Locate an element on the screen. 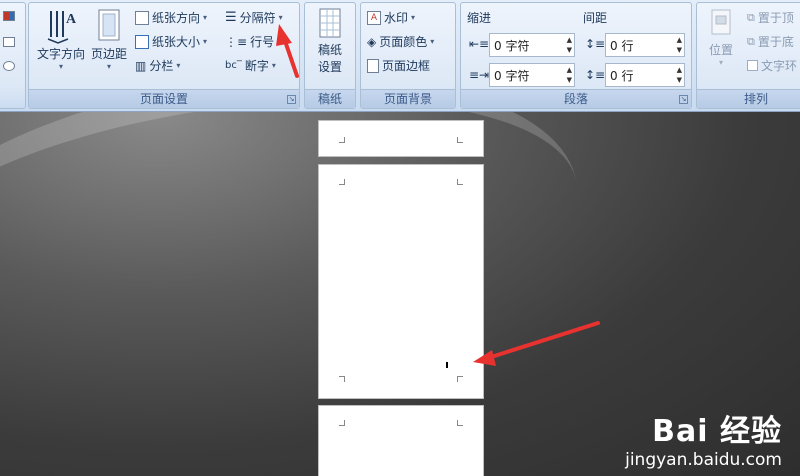 This screenshot has width=800, height=476. breaks-button: ☰ 分隔符 ▾ is located at coordinates (254, 17).